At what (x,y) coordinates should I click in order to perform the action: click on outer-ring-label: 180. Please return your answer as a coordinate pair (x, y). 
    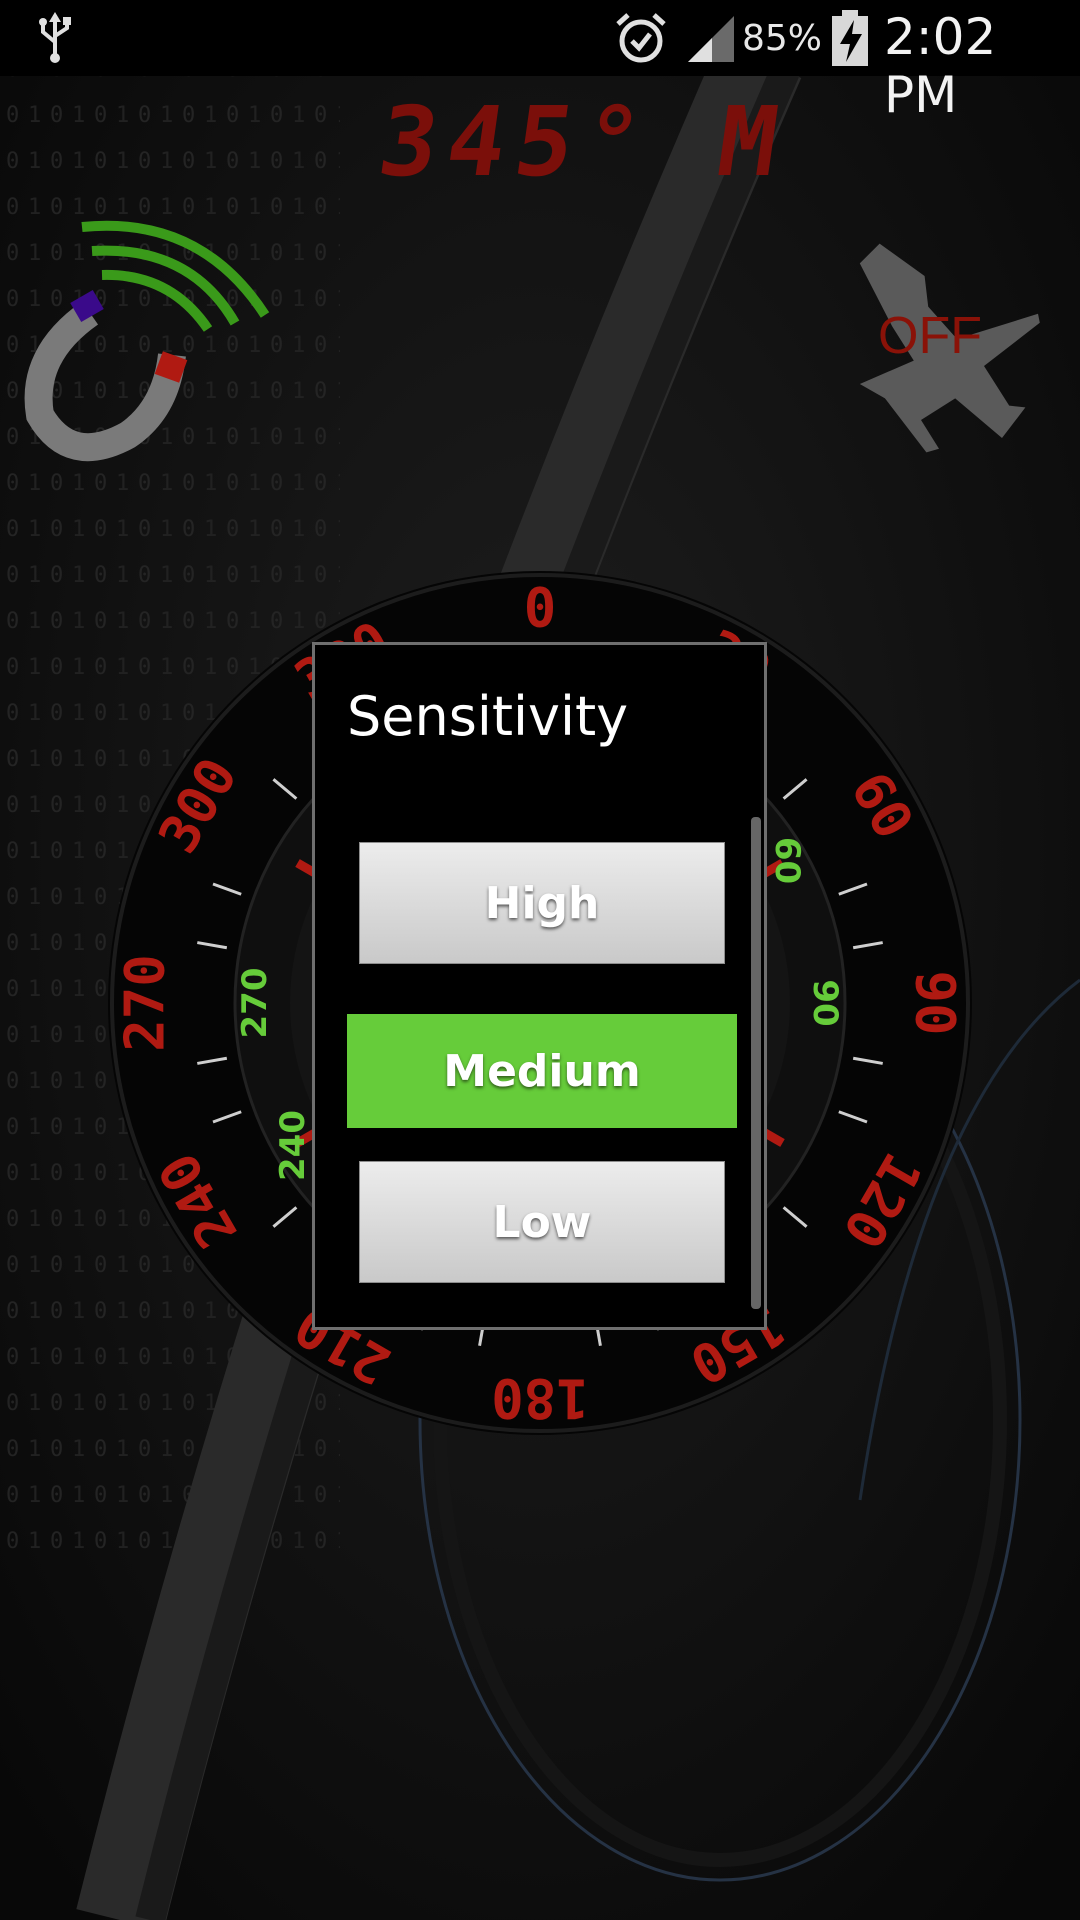
    Looking at the image, I should click on (540, 1398).